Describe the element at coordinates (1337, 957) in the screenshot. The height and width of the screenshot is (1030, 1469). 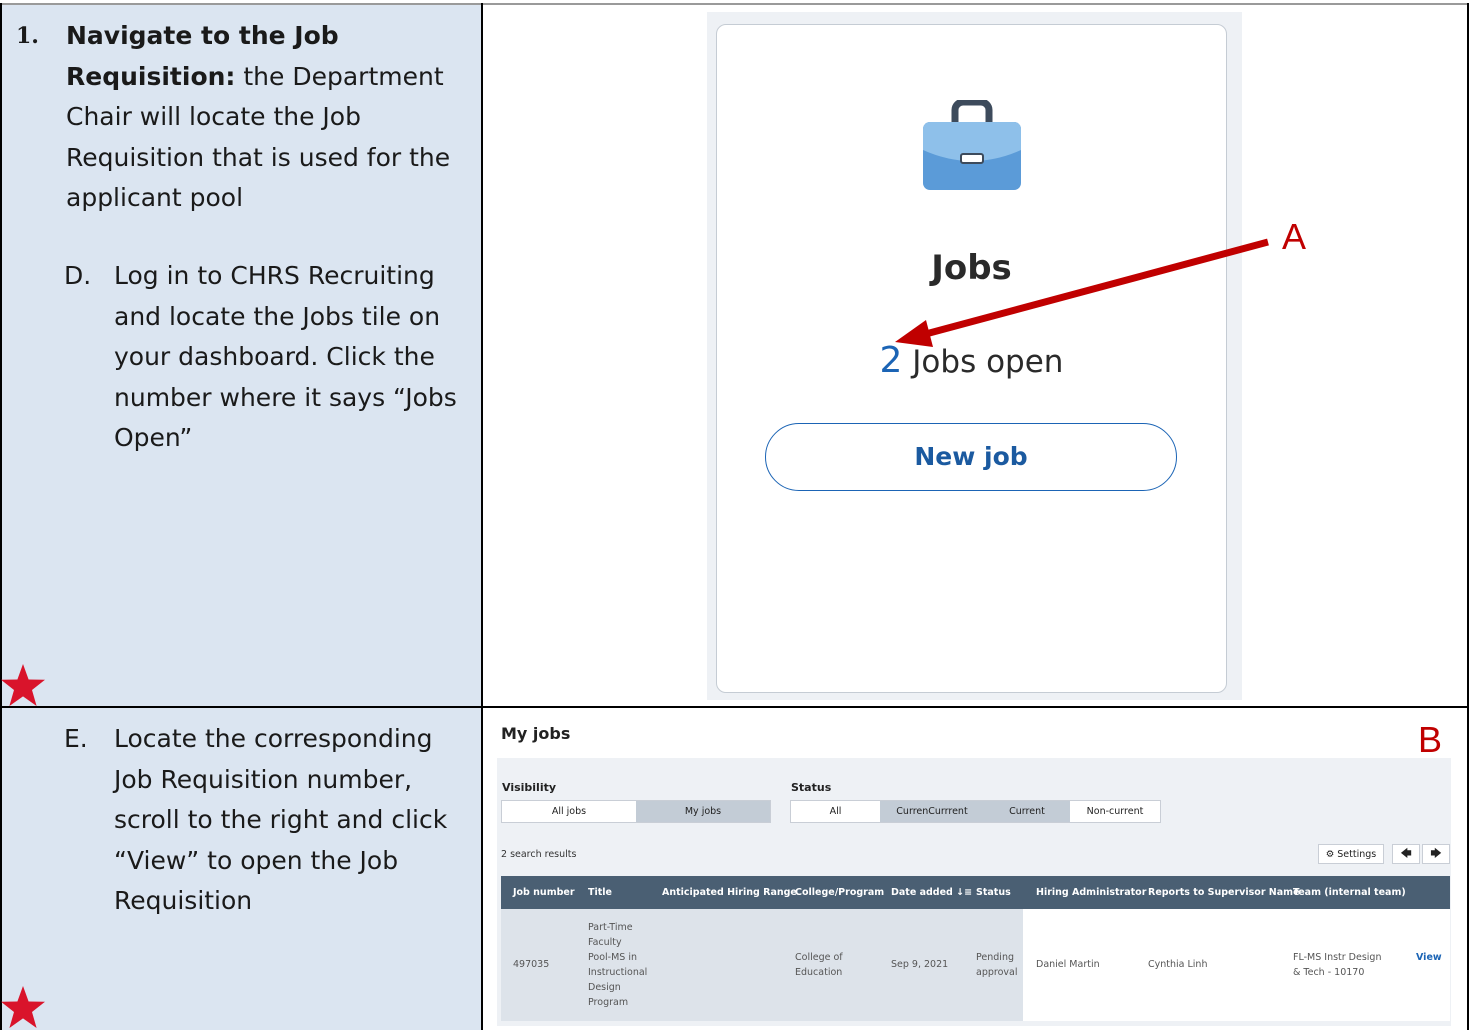
I see `cell-team-line: FL-MS Instr Design` at that location.